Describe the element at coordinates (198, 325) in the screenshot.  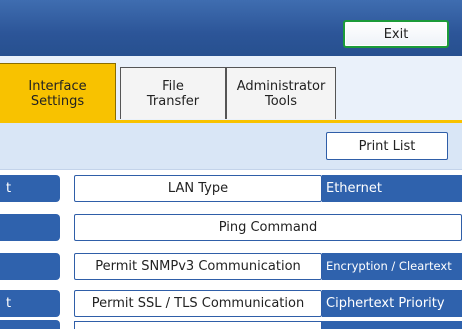
I see `partial-setting-button` at that location.